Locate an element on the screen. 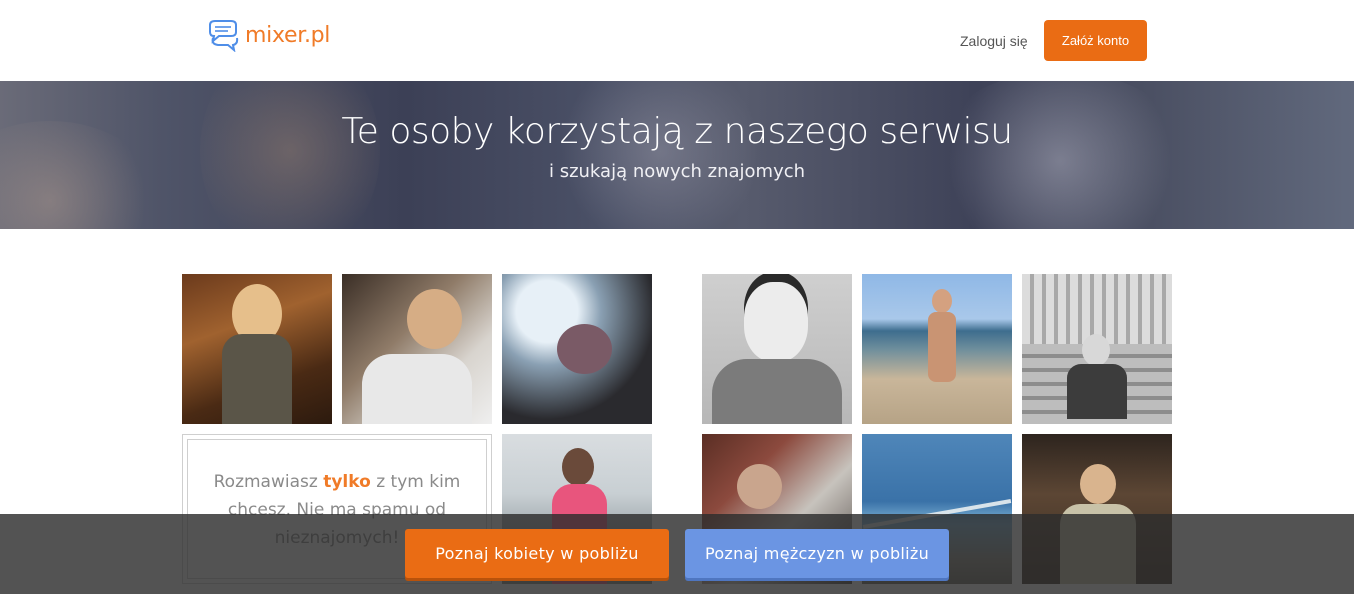 This screenshot has width=1354, height=594. logo-link: mixer.pl is located at coordinates (268, 35).